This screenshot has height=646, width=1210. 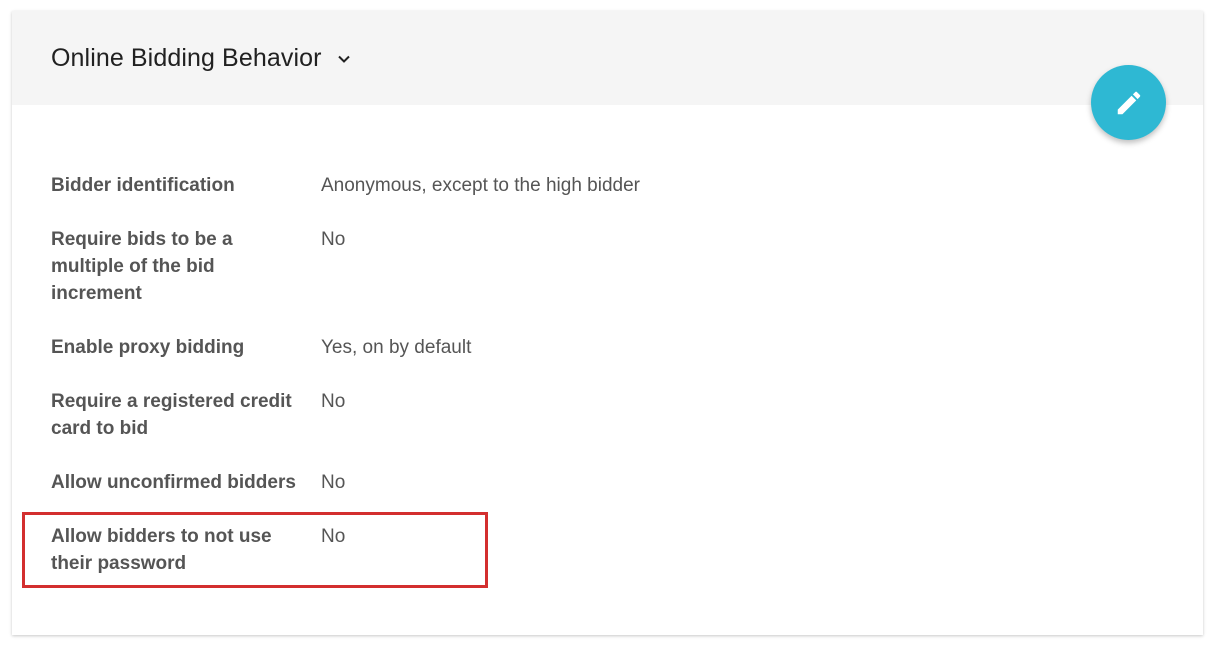 I want to click on pencil-icon, so click(x=1128, y=102).